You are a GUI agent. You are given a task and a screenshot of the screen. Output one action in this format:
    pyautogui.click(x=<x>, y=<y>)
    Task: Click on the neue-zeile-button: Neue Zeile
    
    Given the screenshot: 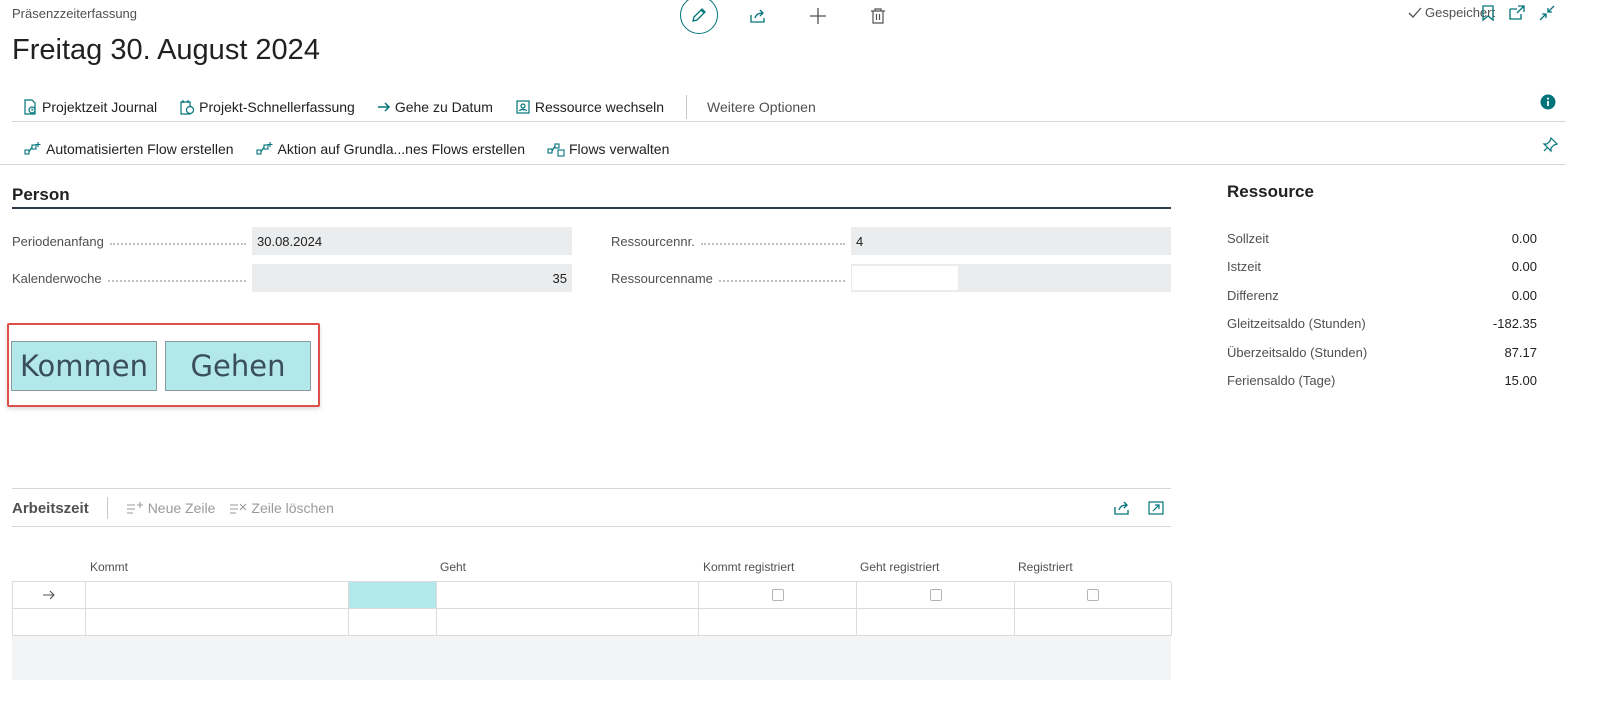 What is the action you would take?
    pyautogui.click(x=171, y=508)
    